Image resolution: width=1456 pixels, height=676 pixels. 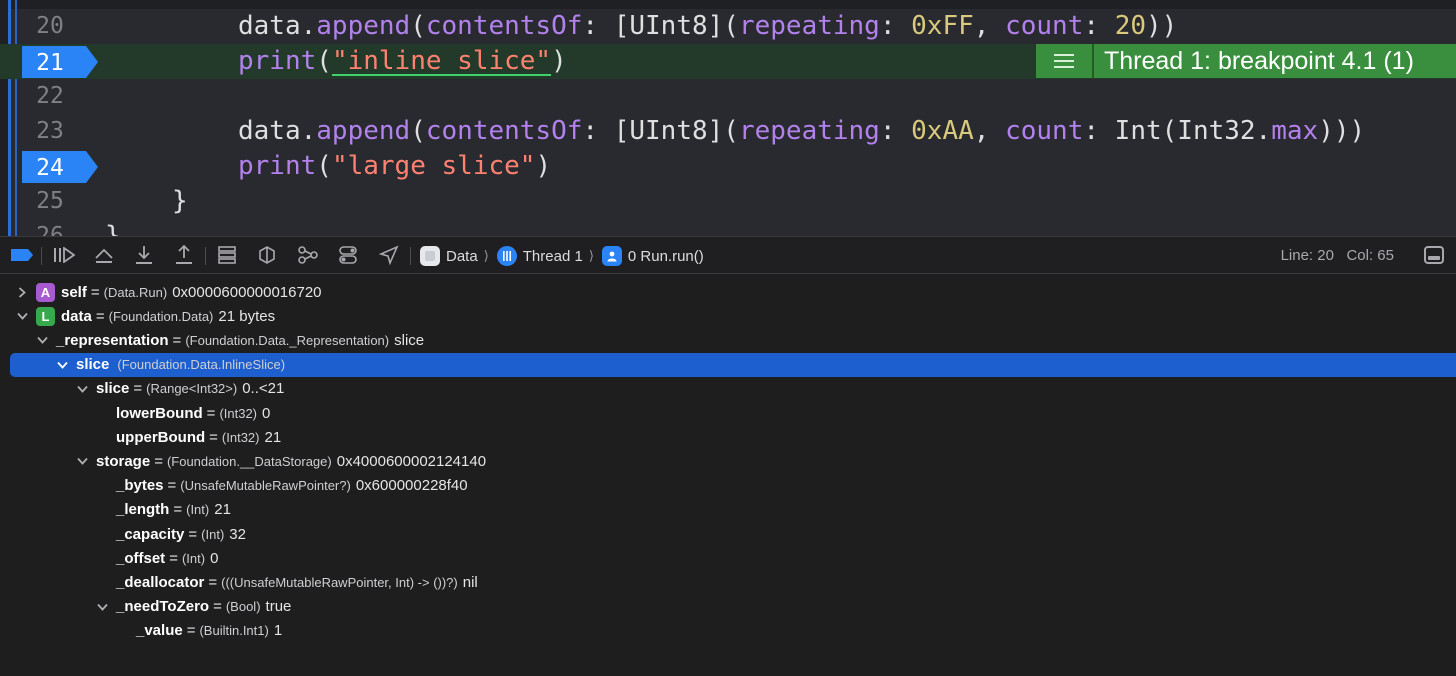 What do you see at coordinates (728, 201) in the screenshot?
I see `code-line: 25}` at bounding box center [728, 201].